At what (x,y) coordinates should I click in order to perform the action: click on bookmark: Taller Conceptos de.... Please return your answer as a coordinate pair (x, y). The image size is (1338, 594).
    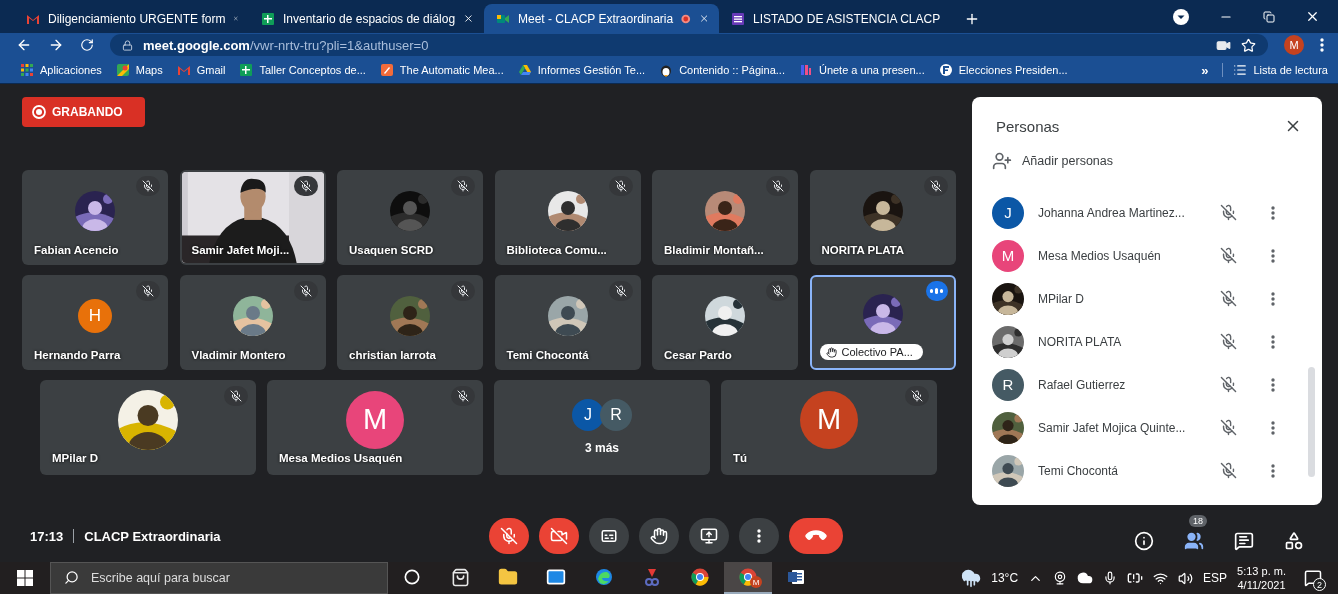
    Looking at the image, I should click on (302, 70).